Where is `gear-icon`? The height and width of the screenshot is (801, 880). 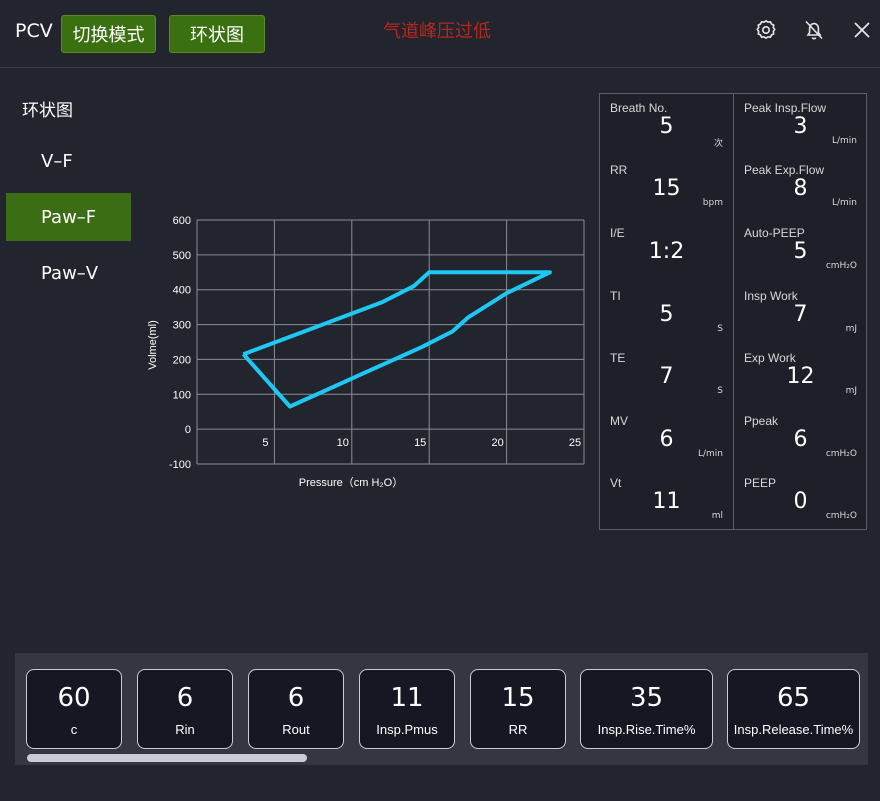 gear-icon is located at coordinates (766, 30).